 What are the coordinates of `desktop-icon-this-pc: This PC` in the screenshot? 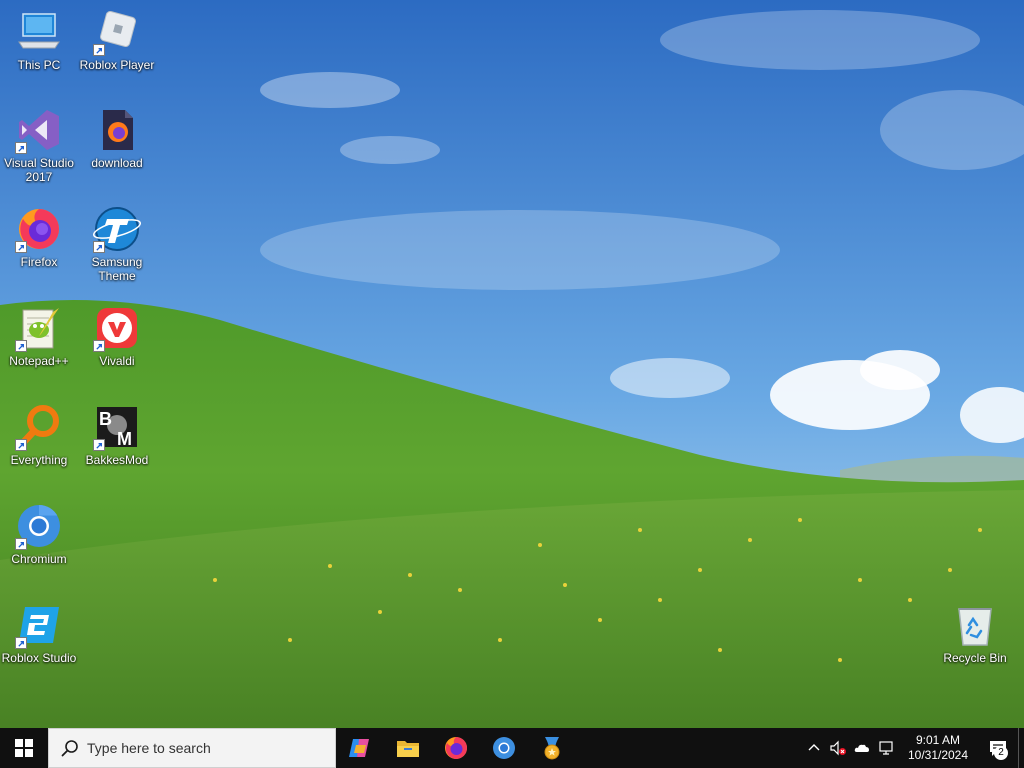 It's located at (39, 40).